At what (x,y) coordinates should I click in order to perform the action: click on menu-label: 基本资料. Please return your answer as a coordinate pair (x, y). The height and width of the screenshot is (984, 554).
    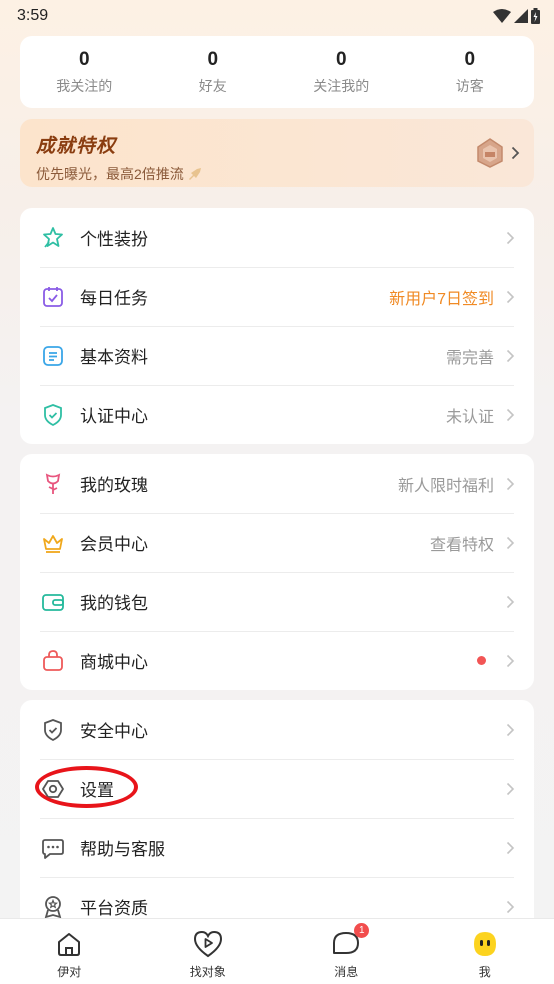
    Looking at the image, I should click on (114, 357).